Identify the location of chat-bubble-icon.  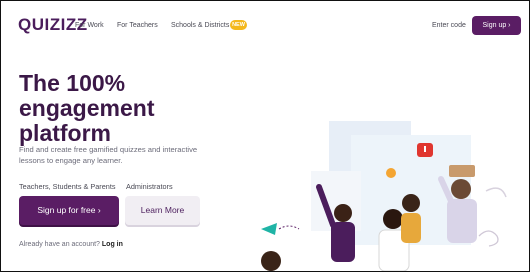
(425, 150).